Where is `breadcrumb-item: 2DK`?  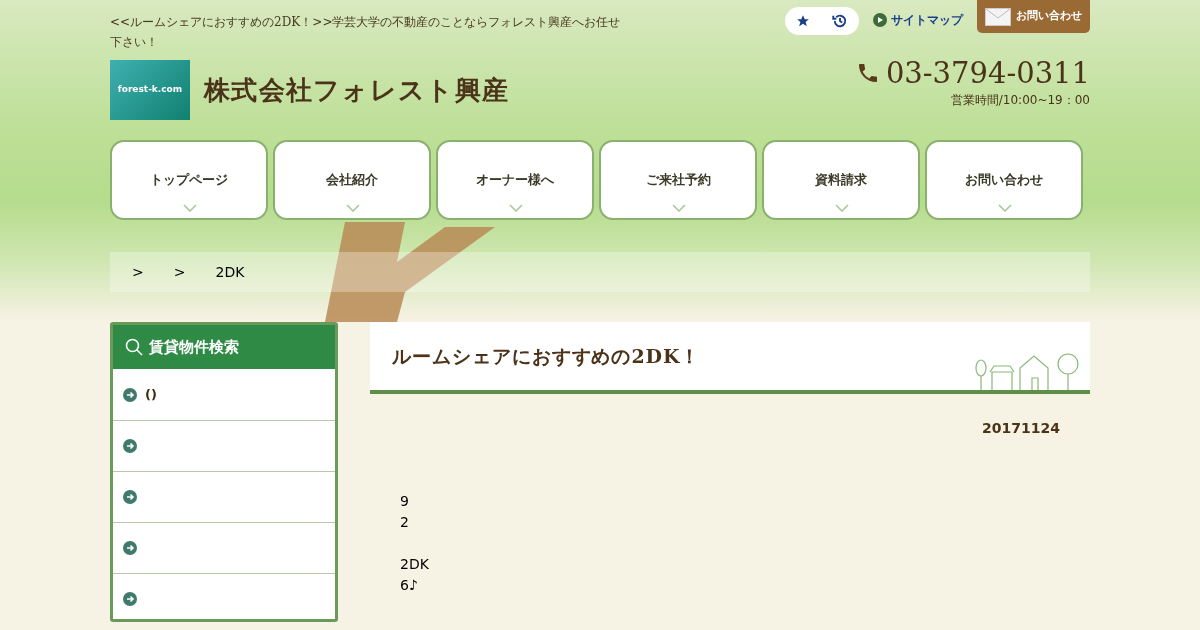 breadcrumb-item: 2DK is located at coordinates (230, 272).